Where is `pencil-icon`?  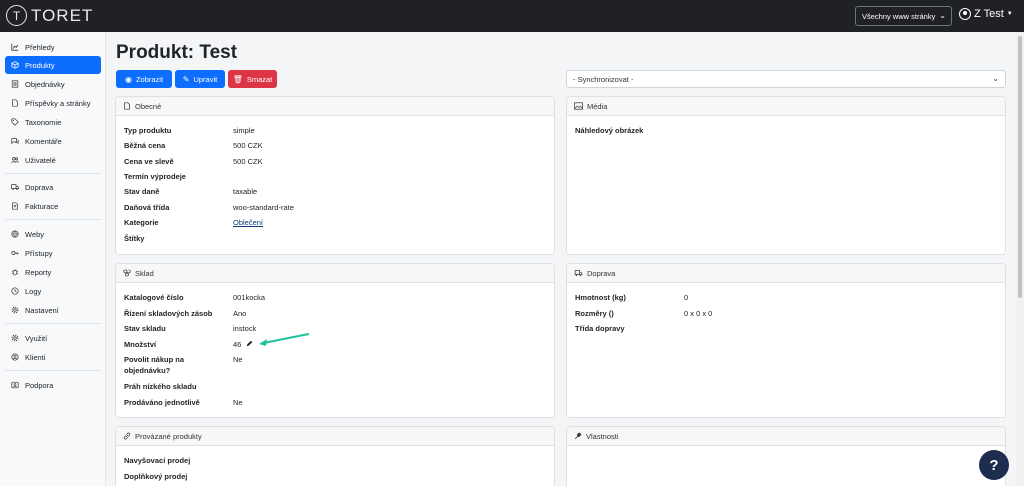
pencil-icon is located at coordinates (249, 344).